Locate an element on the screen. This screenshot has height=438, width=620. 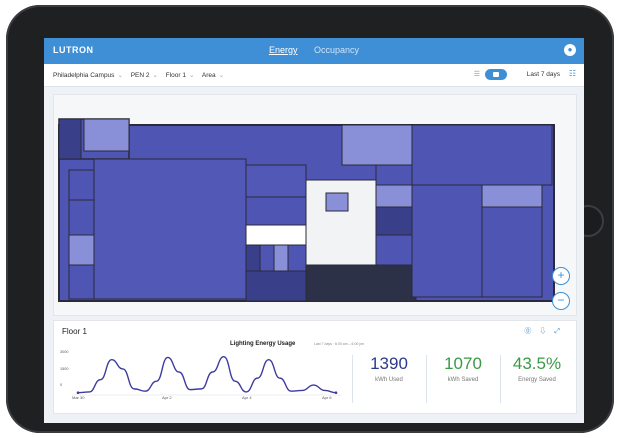
stat-label: kWh Saved is located at coordinates (463, 380).